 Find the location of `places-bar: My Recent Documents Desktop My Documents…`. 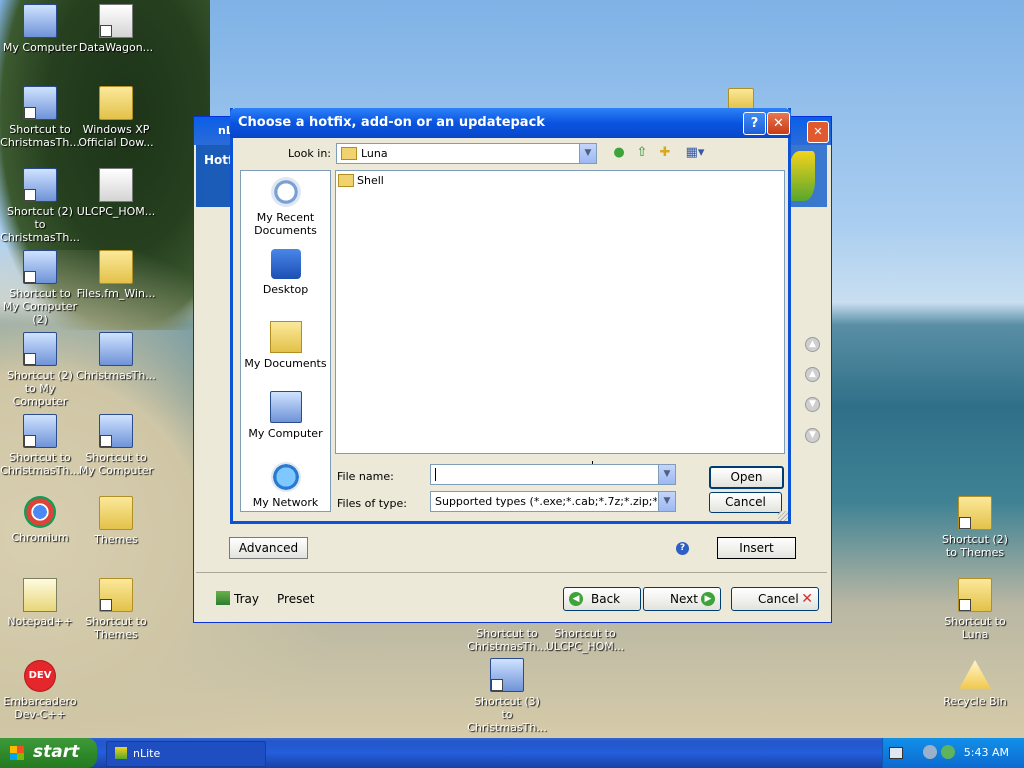

places-bar: My Recent Documents Desktop My Documents… is located at coordinates (285, 341).